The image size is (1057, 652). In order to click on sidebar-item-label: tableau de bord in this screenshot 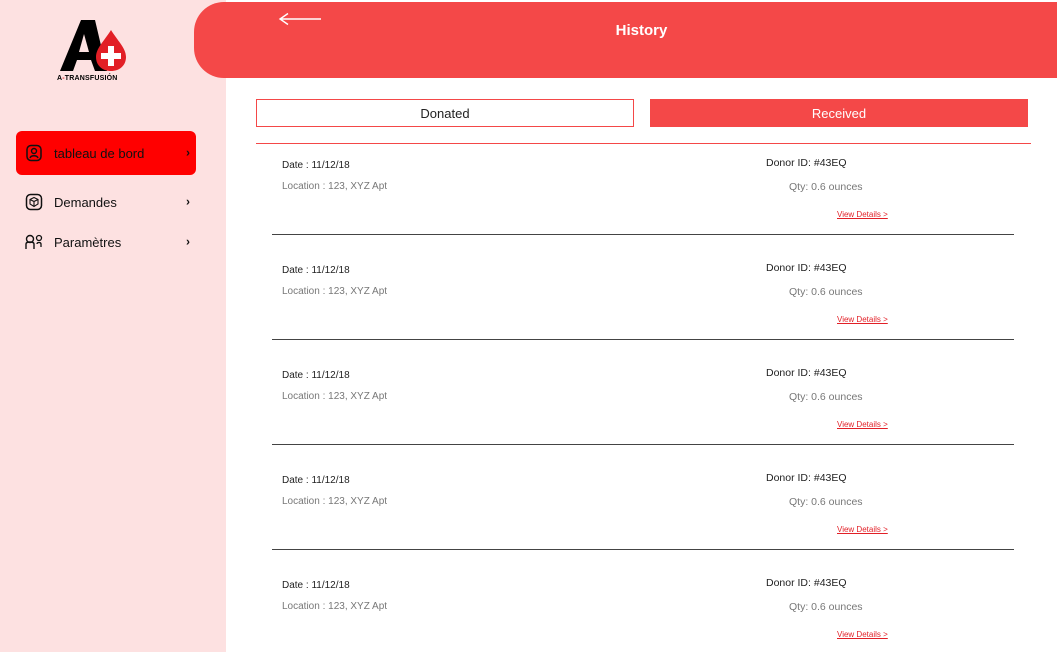, I will do `click(99, 153)`.